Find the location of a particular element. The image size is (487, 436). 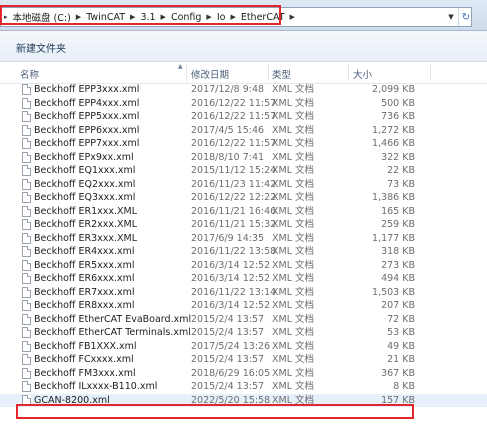

refresh-icon: ↻ is located at coordinates (464, 17).